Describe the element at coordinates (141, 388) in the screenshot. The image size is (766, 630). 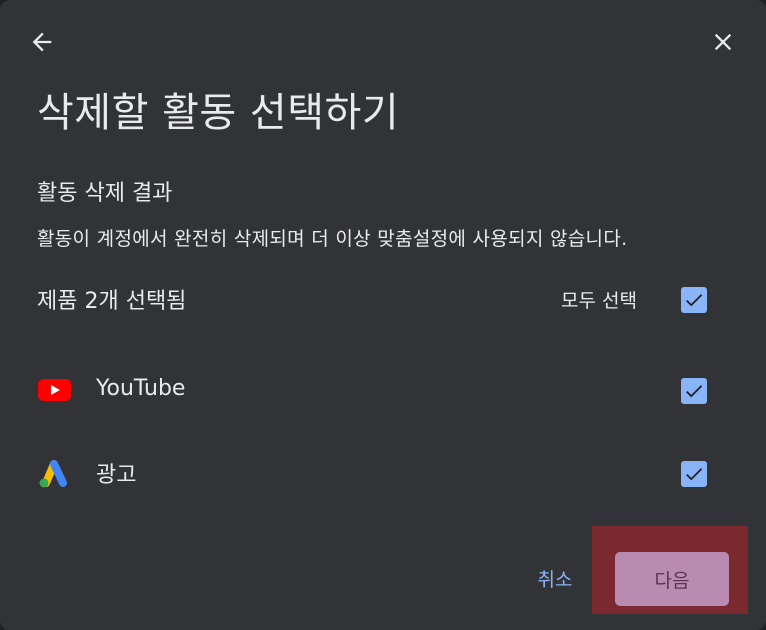
I see `product-label-youtube: YouTube` at that location.